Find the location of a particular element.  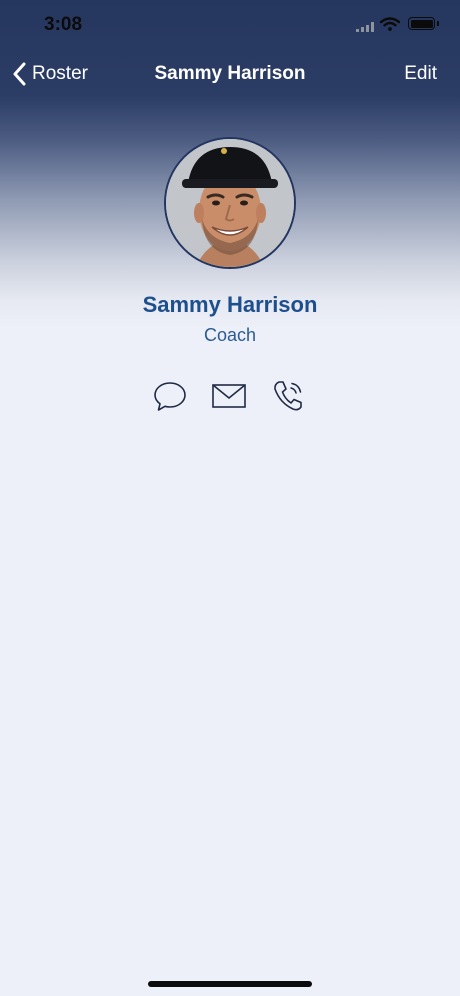

email-button is located at coordinates (230, 397).